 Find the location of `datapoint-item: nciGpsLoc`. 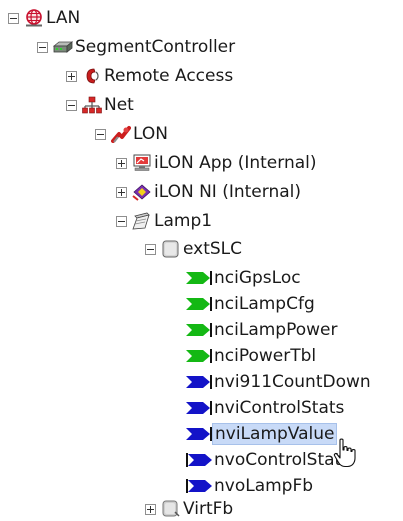

datapoint-item: nciGpsLoc is located at coordinates (244, 278).